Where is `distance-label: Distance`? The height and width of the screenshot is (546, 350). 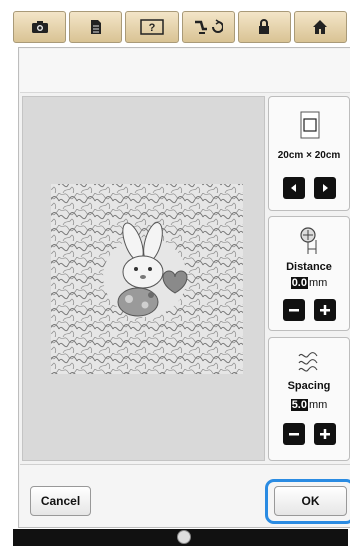
distance-label: Distance is located at coordinates (309, 267).